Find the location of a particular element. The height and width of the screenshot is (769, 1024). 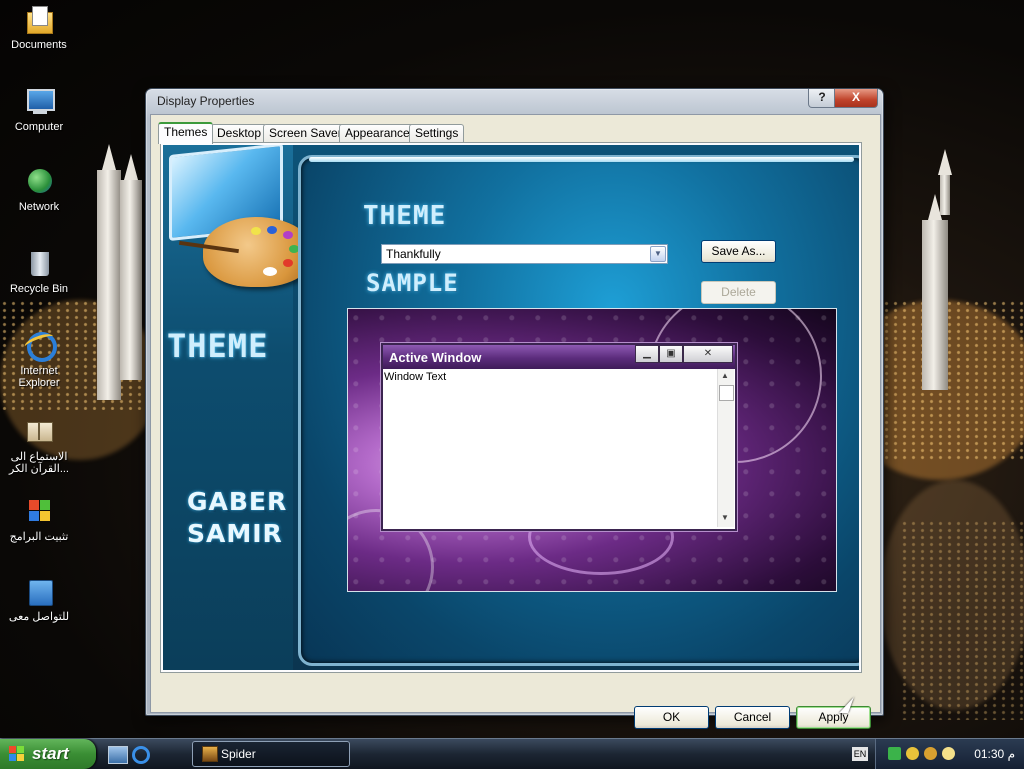

ok-button: OK is located at coordinates (671, 717).